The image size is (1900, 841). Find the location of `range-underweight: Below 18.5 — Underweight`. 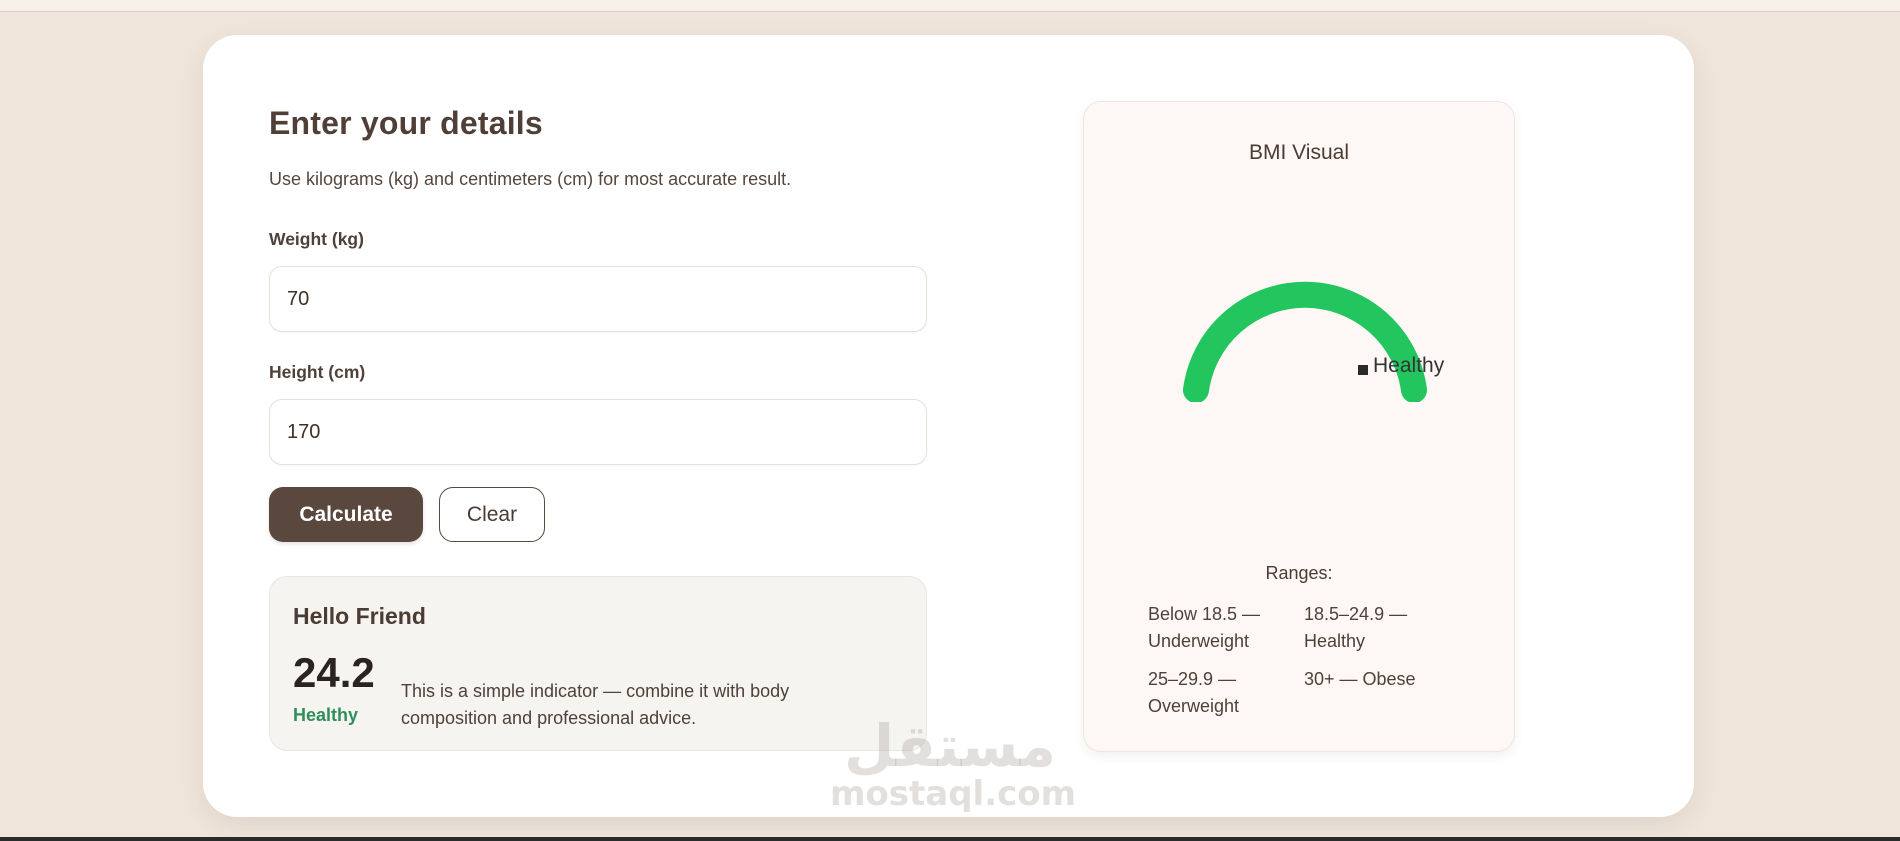

range-underweight: Below 18.5 — Underweight is located at coordinates (1204, 627).